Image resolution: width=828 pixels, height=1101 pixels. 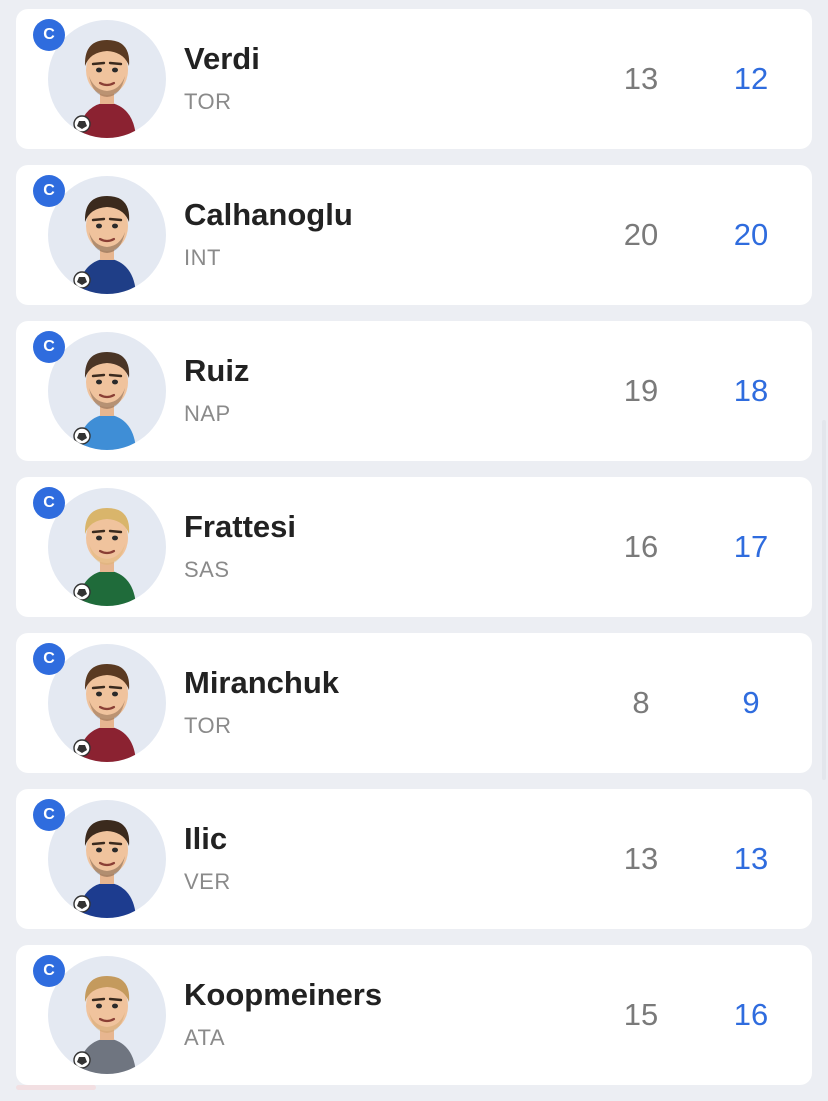 I want to click on team-abbreviation: INT, so click(x=202, y=257).